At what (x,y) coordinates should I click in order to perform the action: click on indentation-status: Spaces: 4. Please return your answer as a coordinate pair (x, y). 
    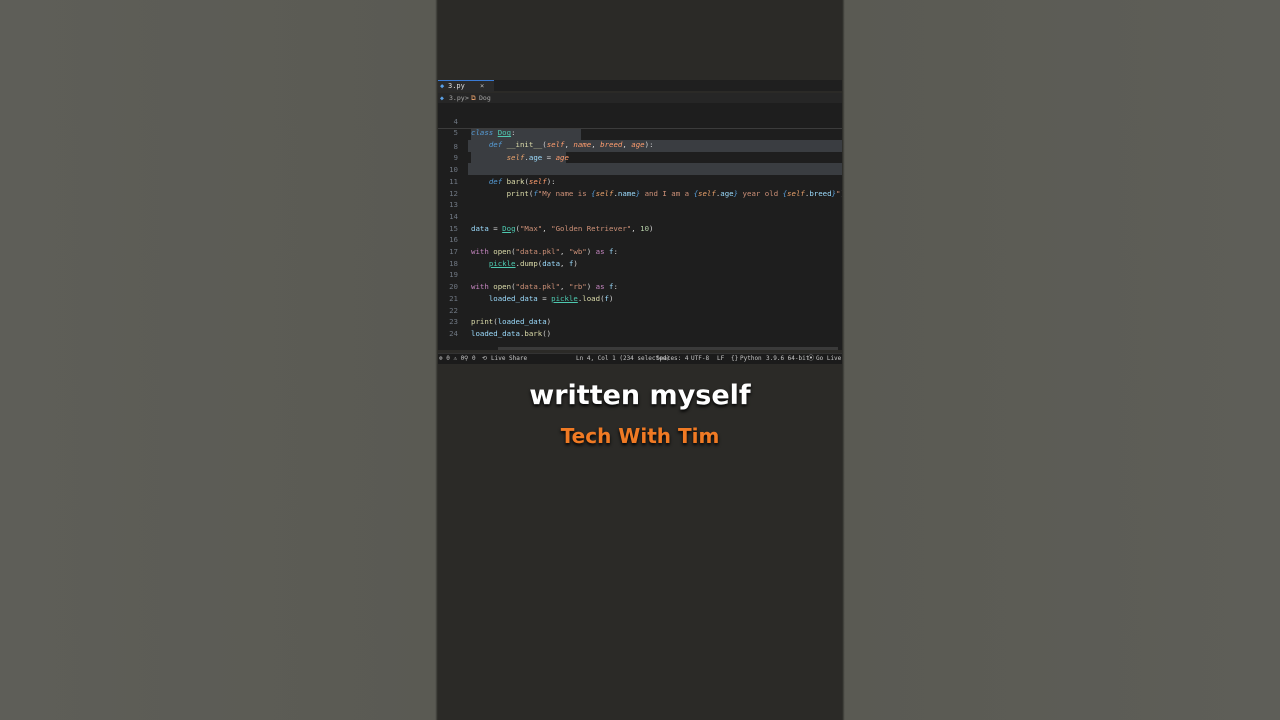
    Looking at the image, I should click on (672, 359).